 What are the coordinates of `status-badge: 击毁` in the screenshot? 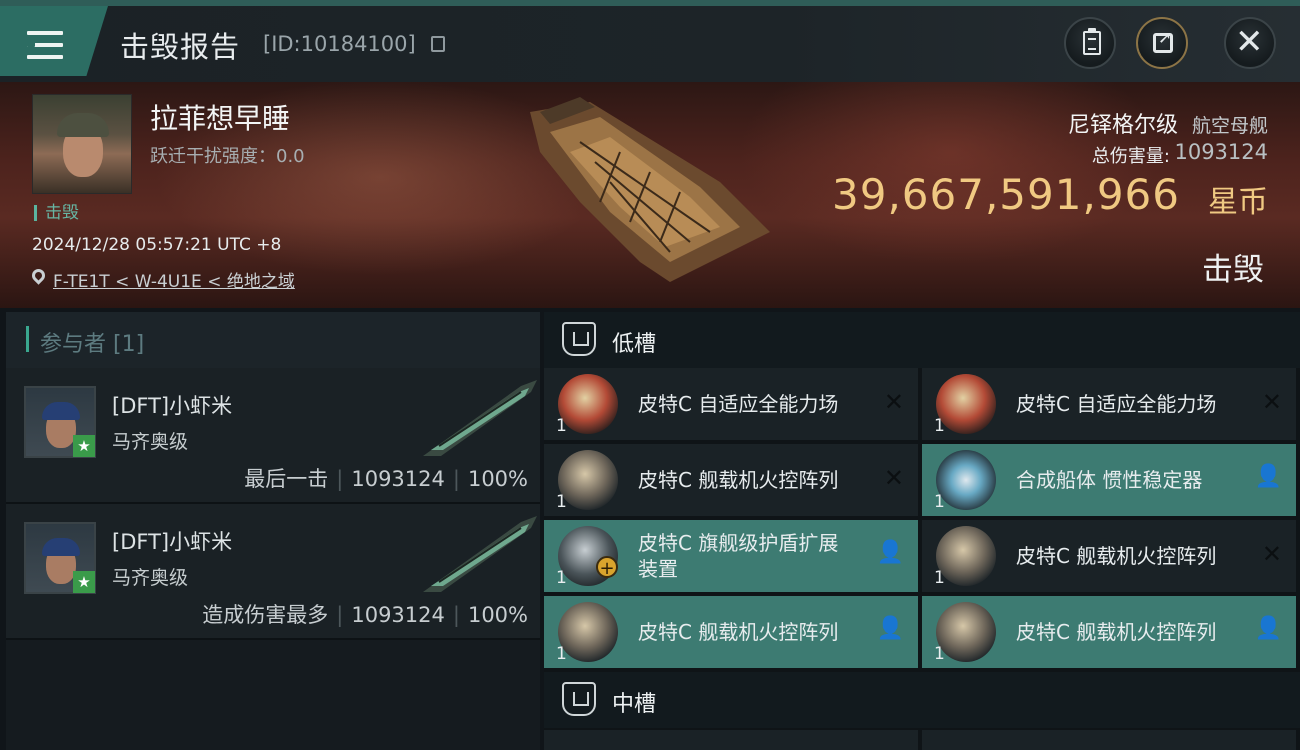 It's located at (56, 213).